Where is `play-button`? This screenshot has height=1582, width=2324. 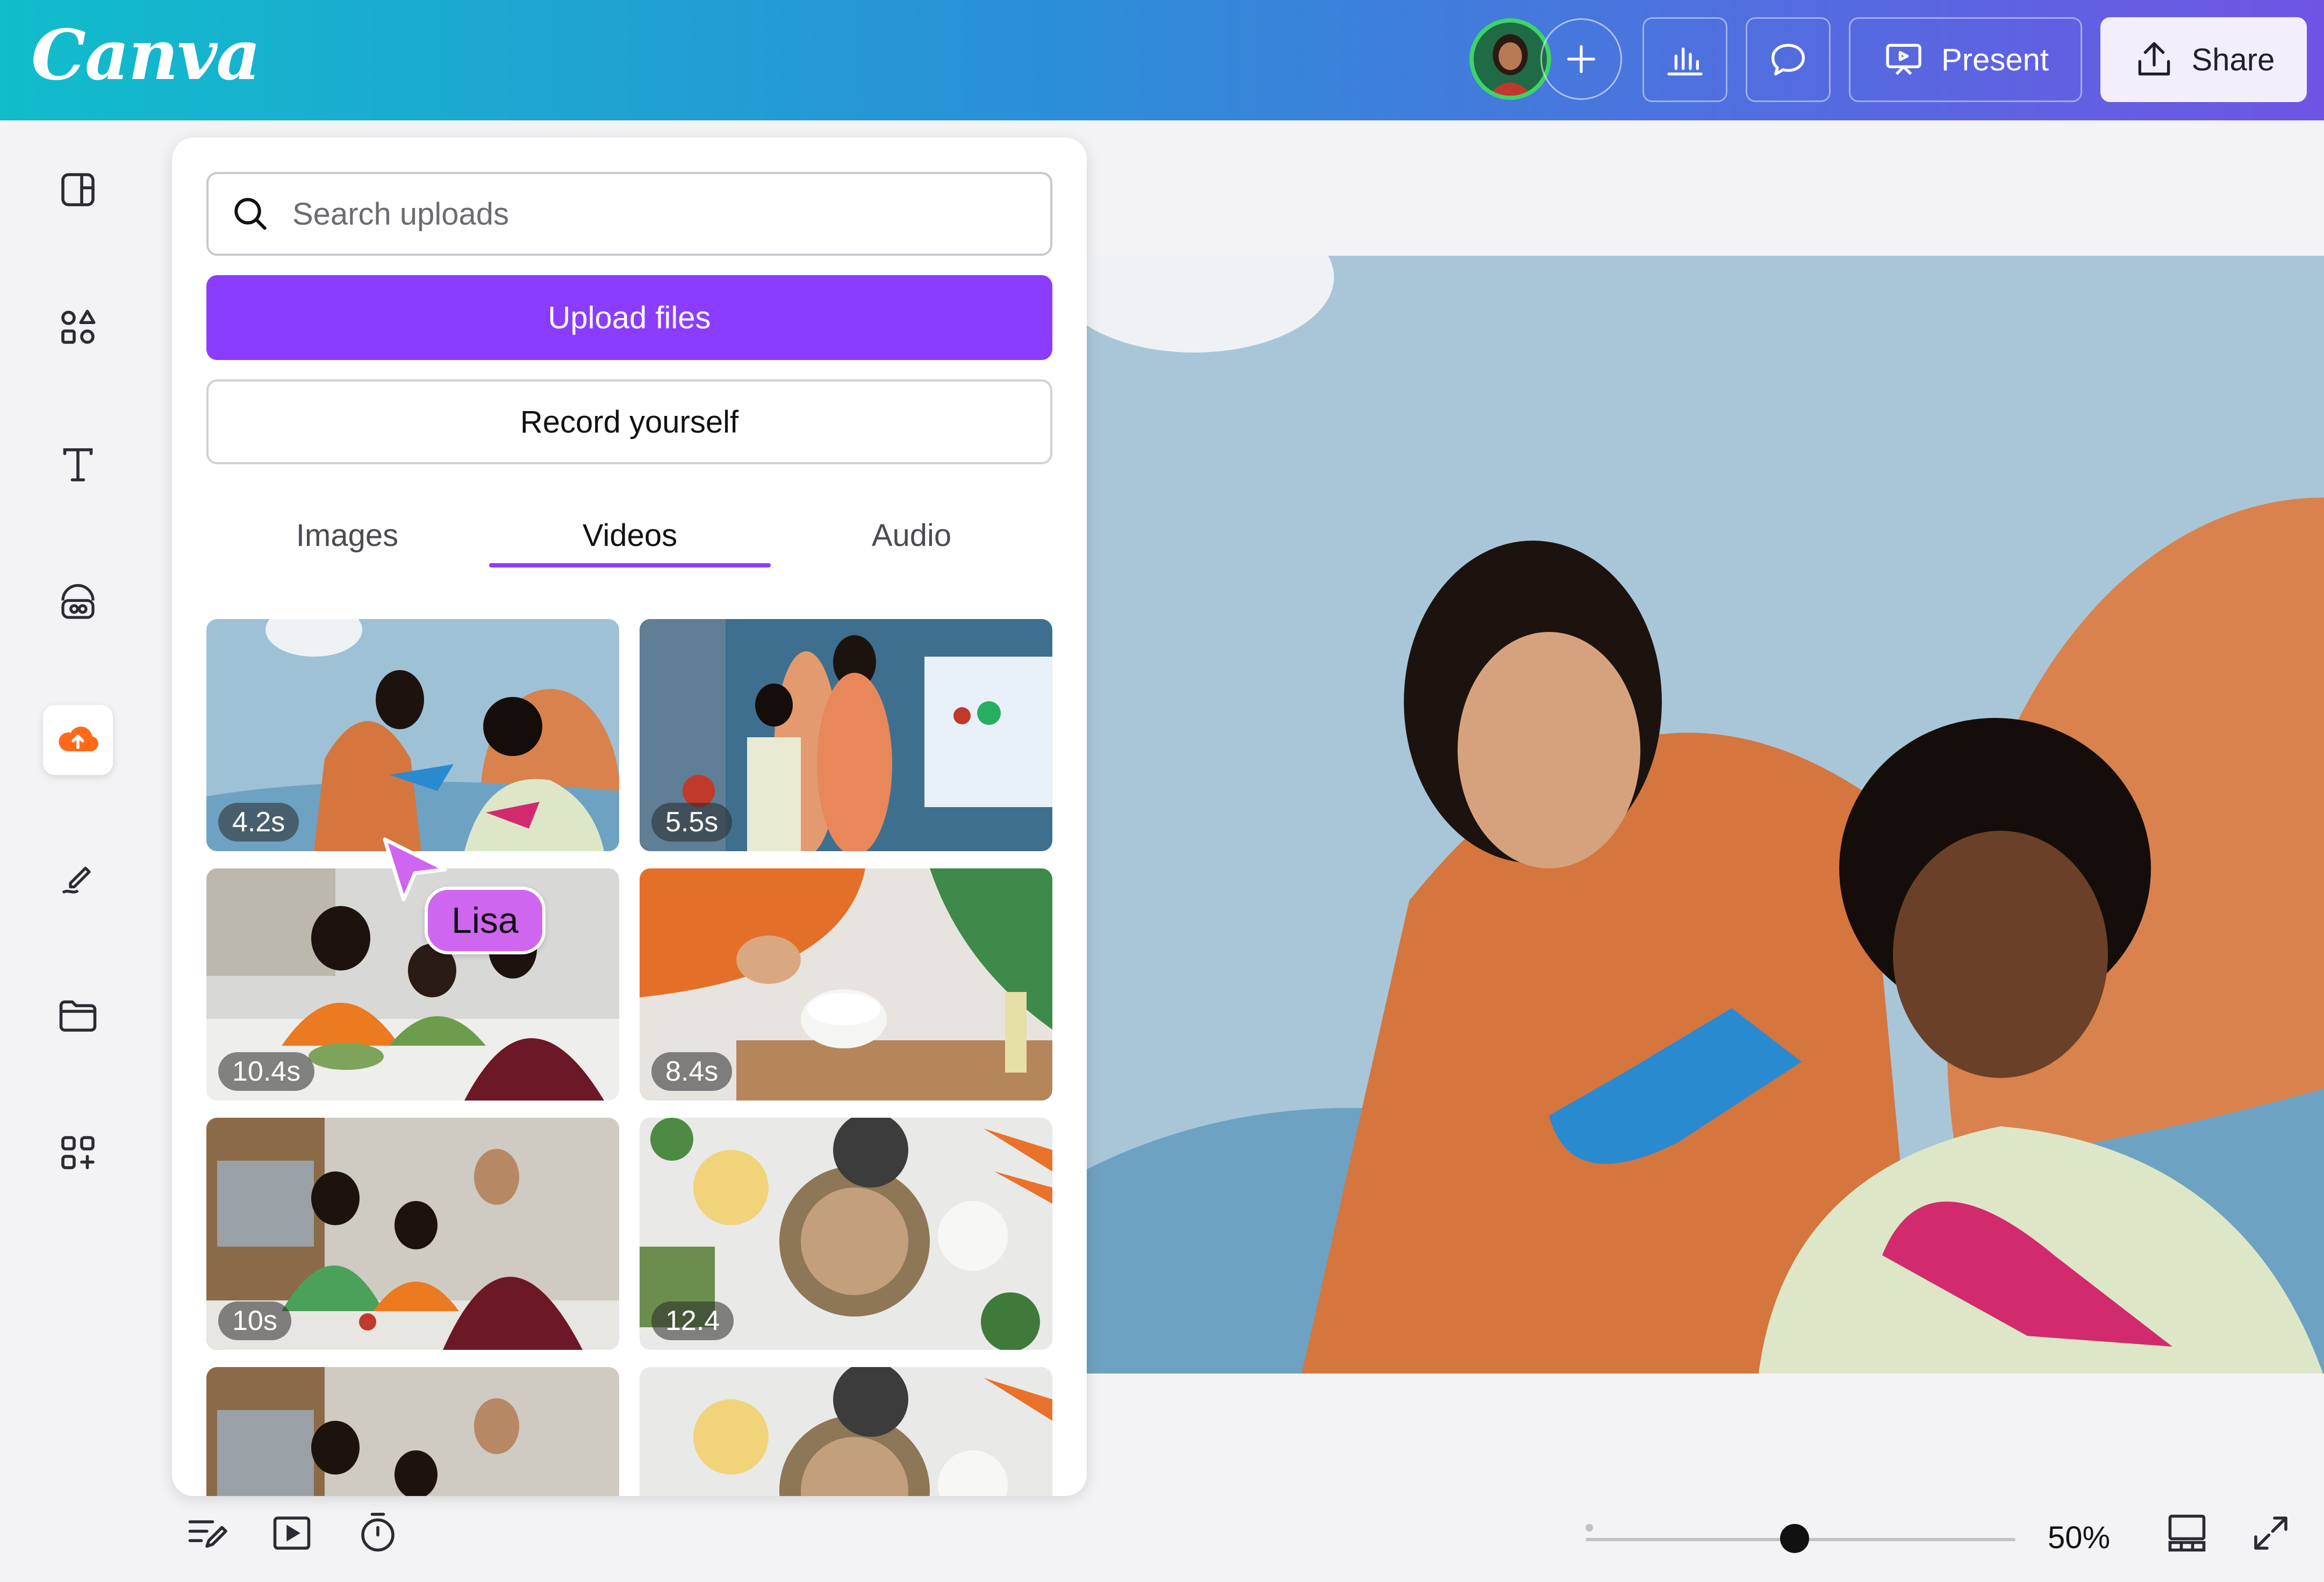
play-button is located at coordinates (292, 1533).